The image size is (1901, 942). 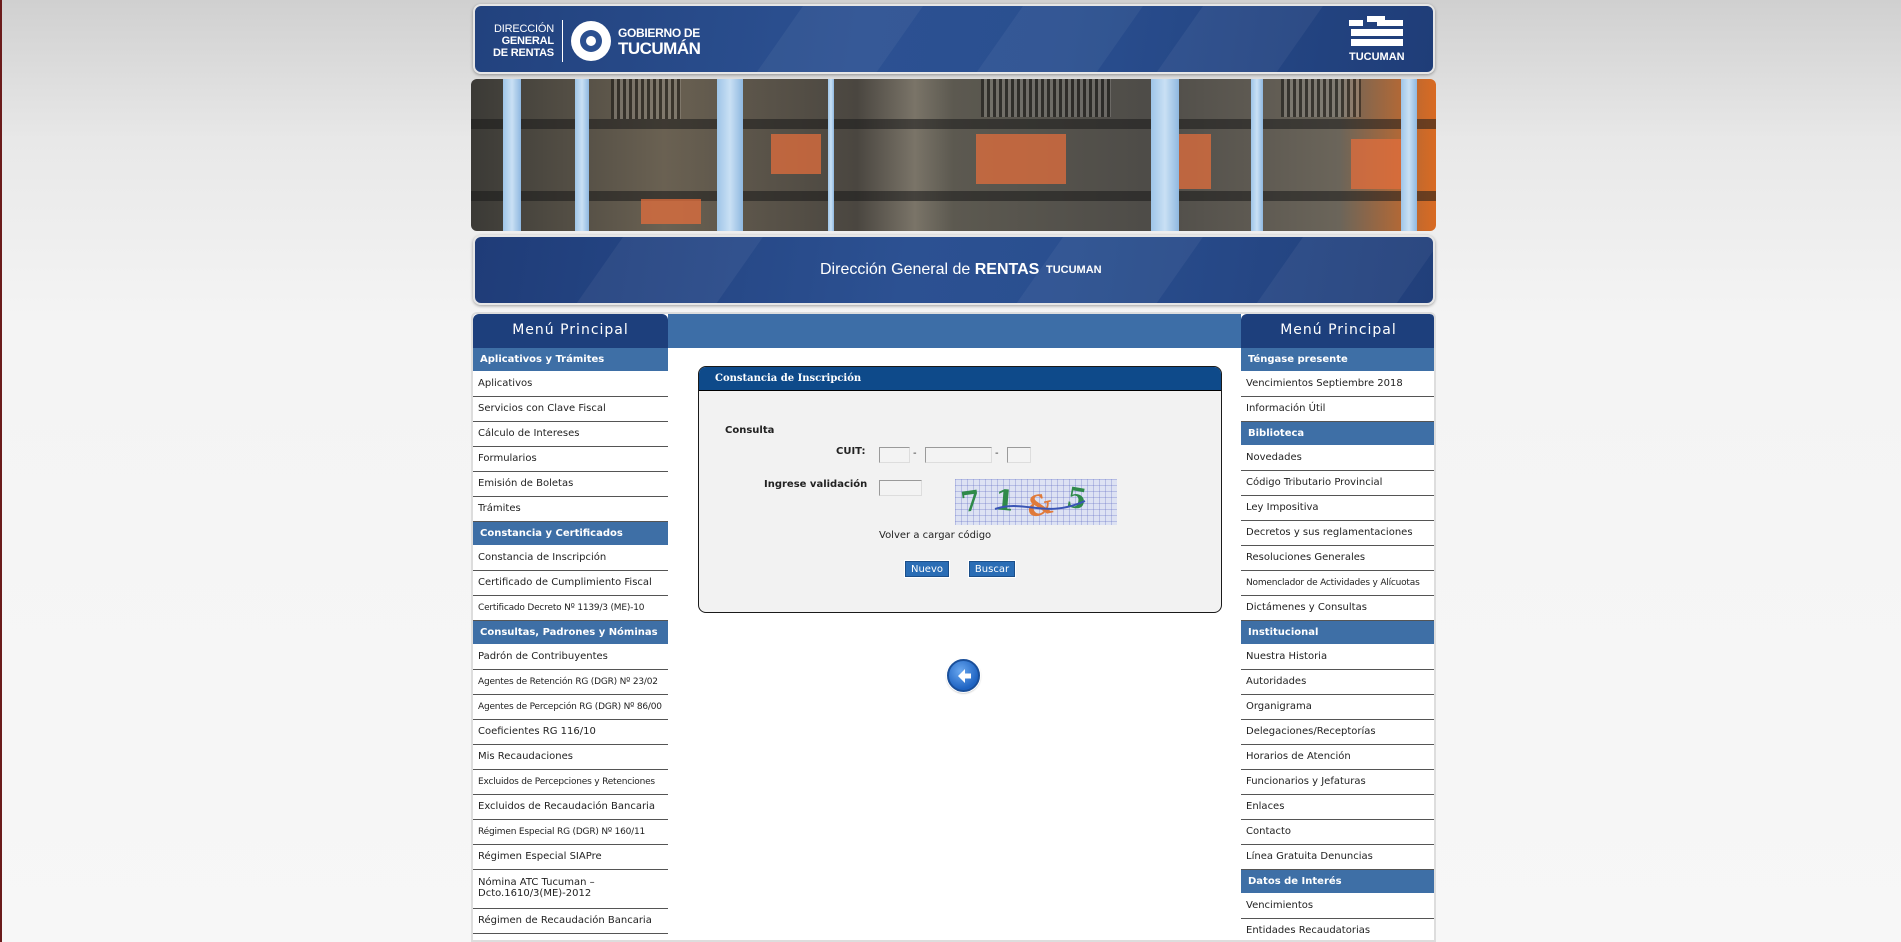 I want to click on center-header-strip, so click(x=954, y=331).